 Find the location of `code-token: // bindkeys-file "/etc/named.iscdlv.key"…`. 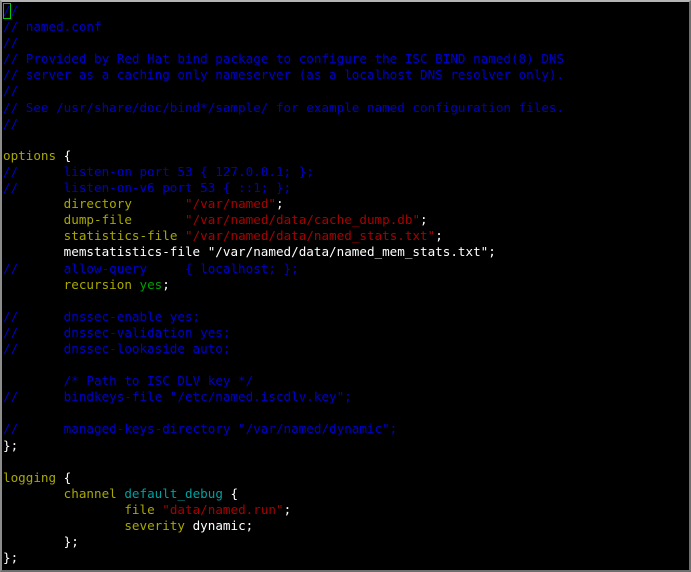

code-token: // bindkeys-file "/etc/named.iscdlv.key"… is located at coordinates (177, 397).